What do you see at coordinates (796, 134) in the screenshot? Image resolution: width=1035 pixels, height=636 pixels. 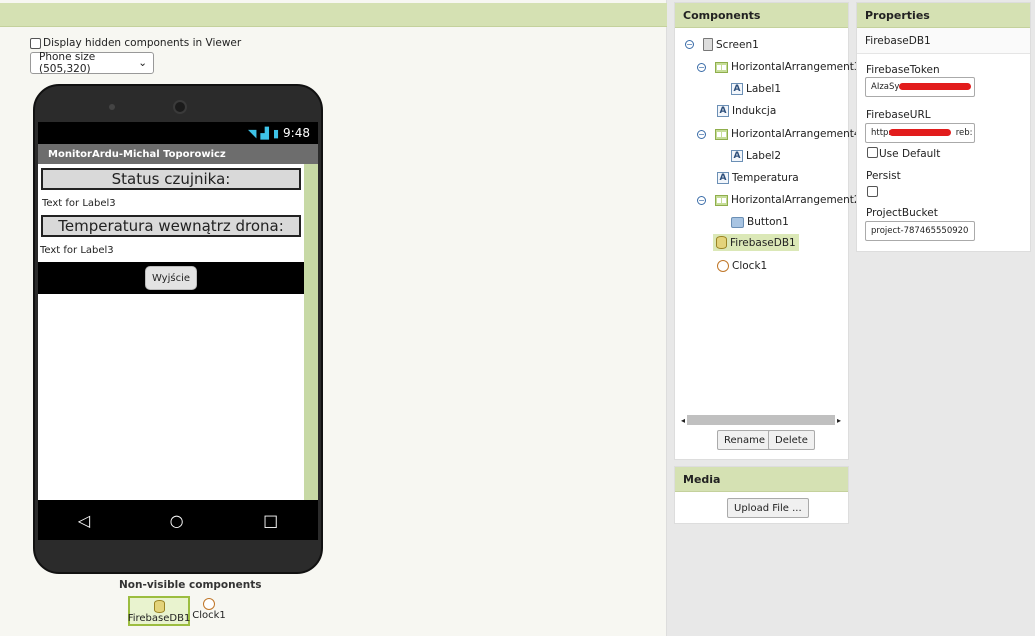 I see `tree-label: HorizontalArrangement4` at bounding box center [796, 134].